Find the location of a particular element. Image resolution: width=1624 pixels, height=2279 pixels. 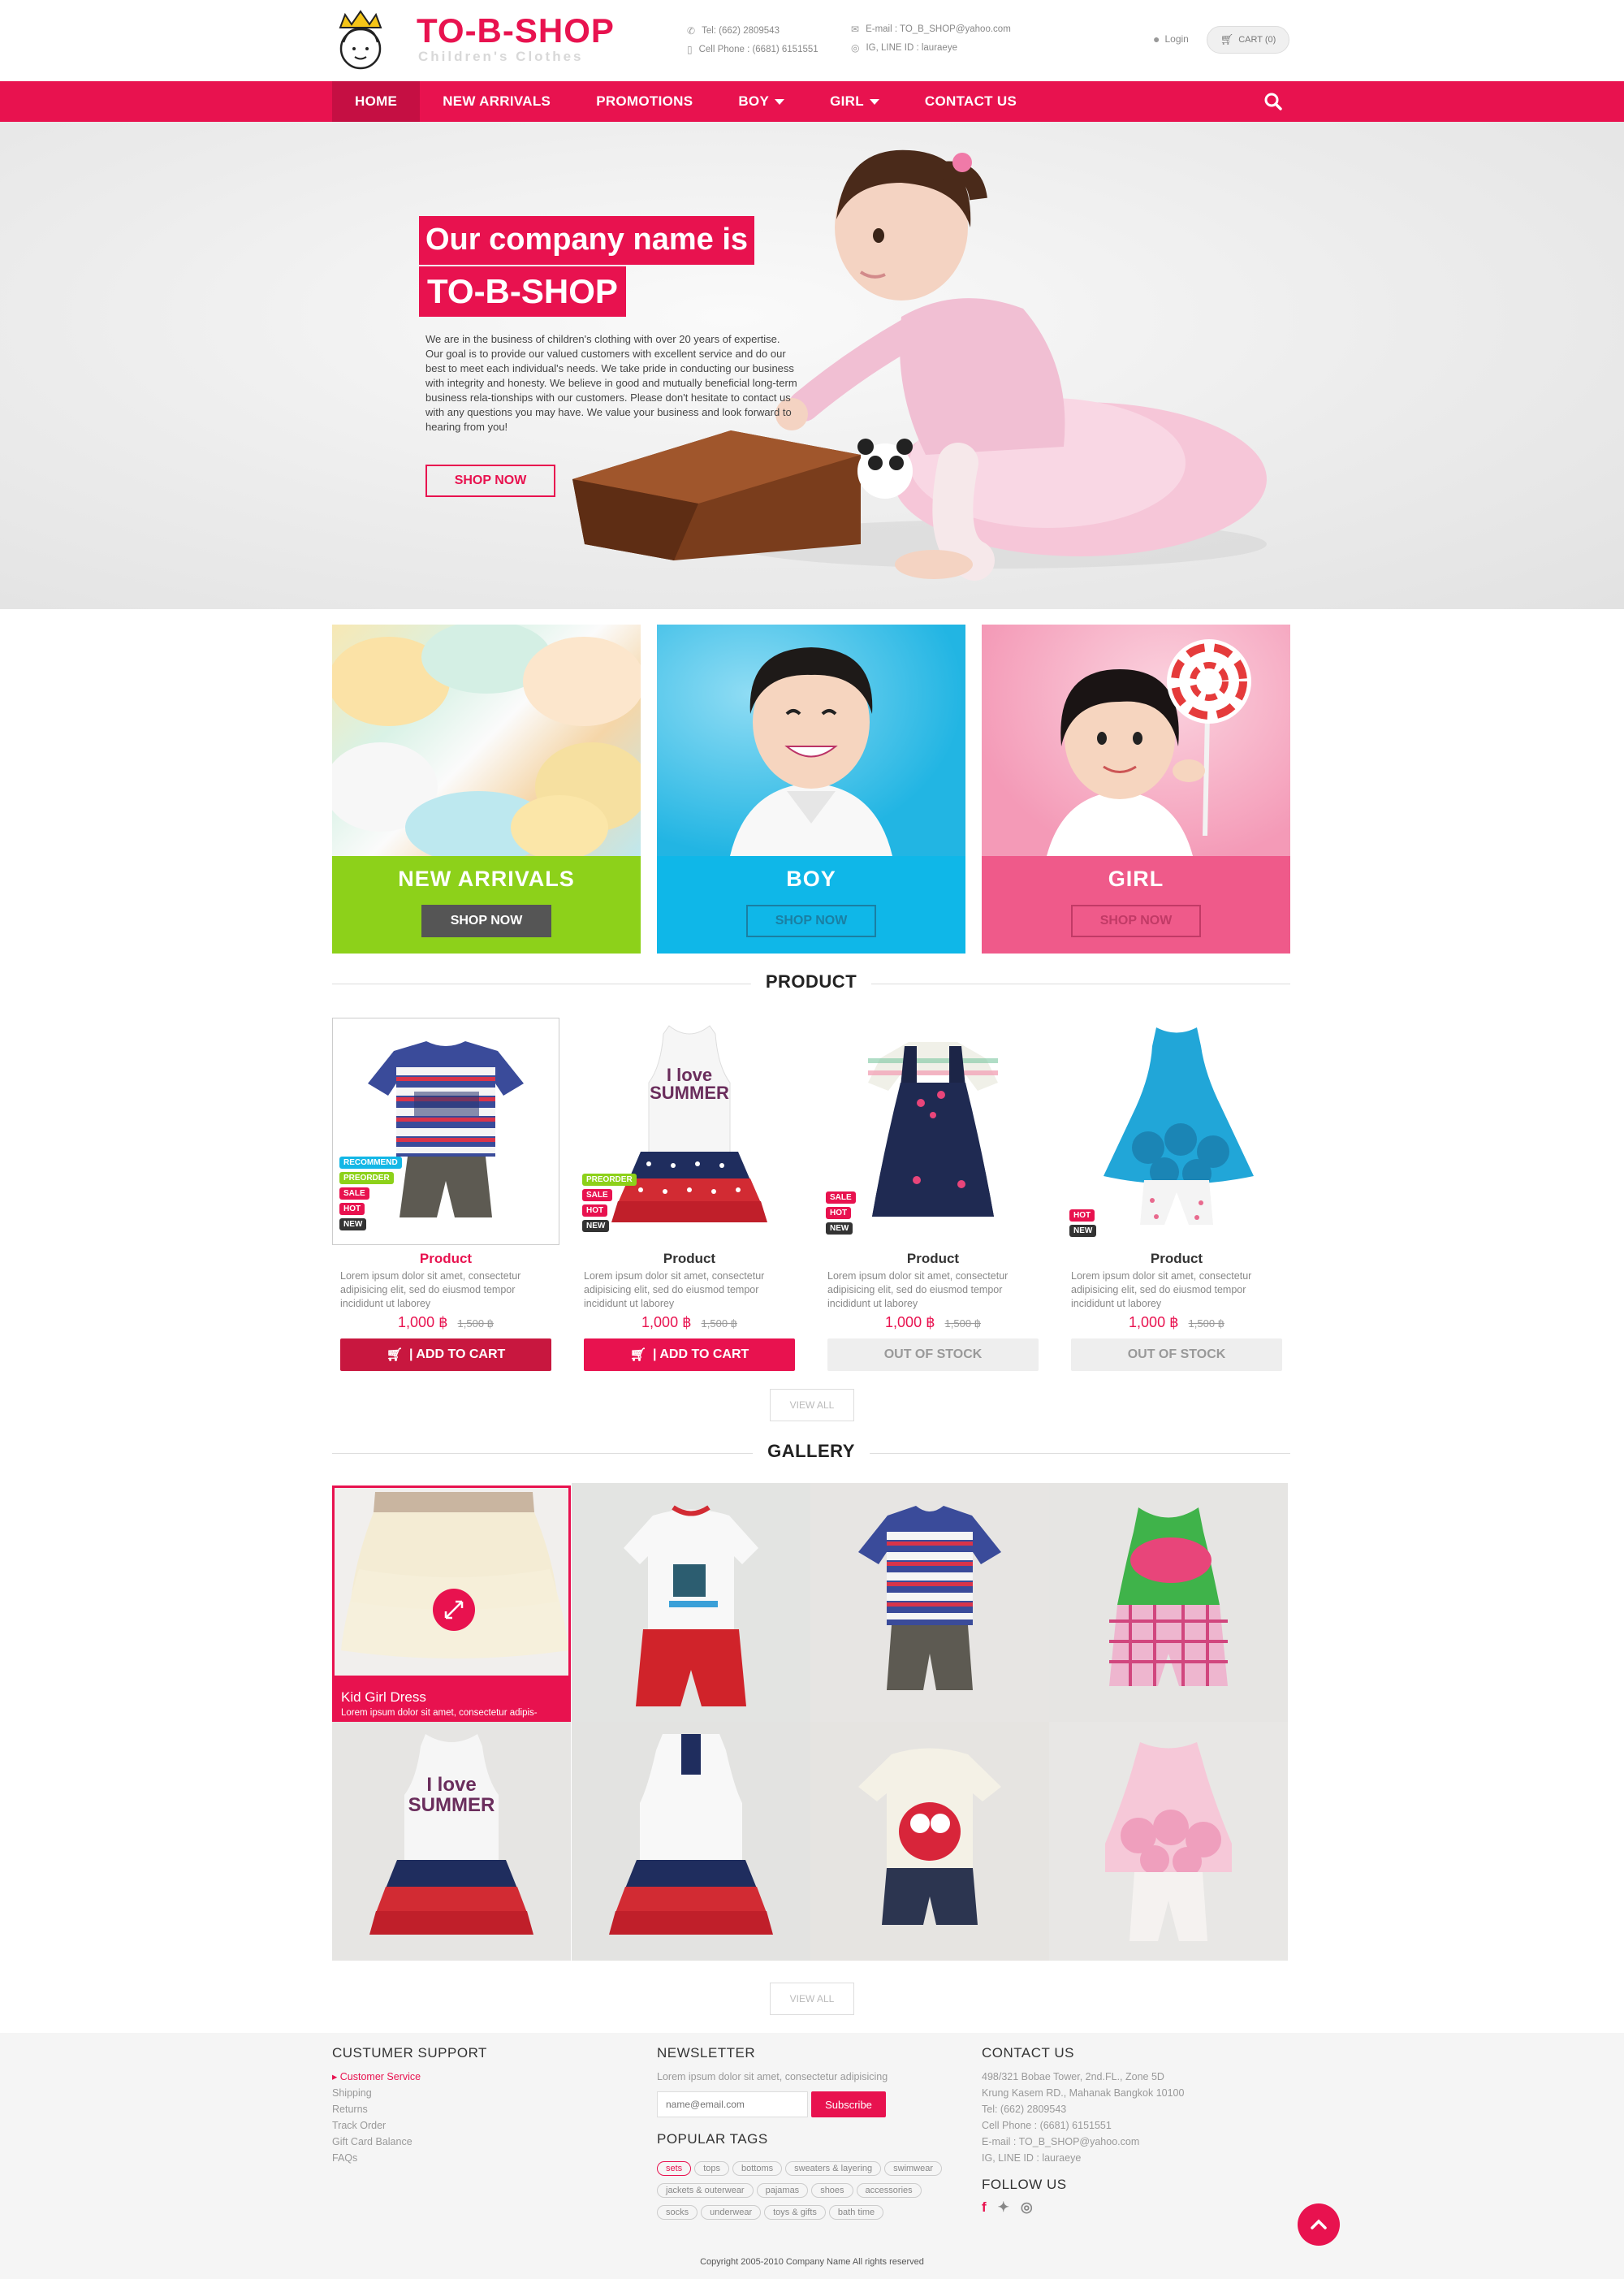

footer-support-title: CUSTUMER SUPPORT is located at coordinates (410, 2053).